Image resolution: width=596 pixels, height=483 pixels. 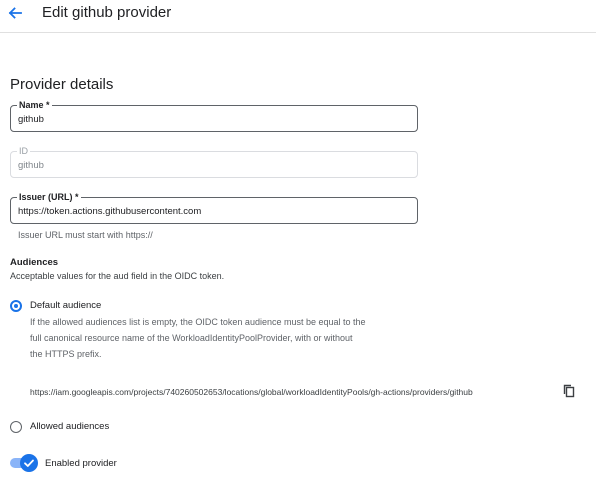 What do you see at coordinates (34, 105) in the screenshot?
I see `name-field-label: Name *` at bounding box center [34, 105].